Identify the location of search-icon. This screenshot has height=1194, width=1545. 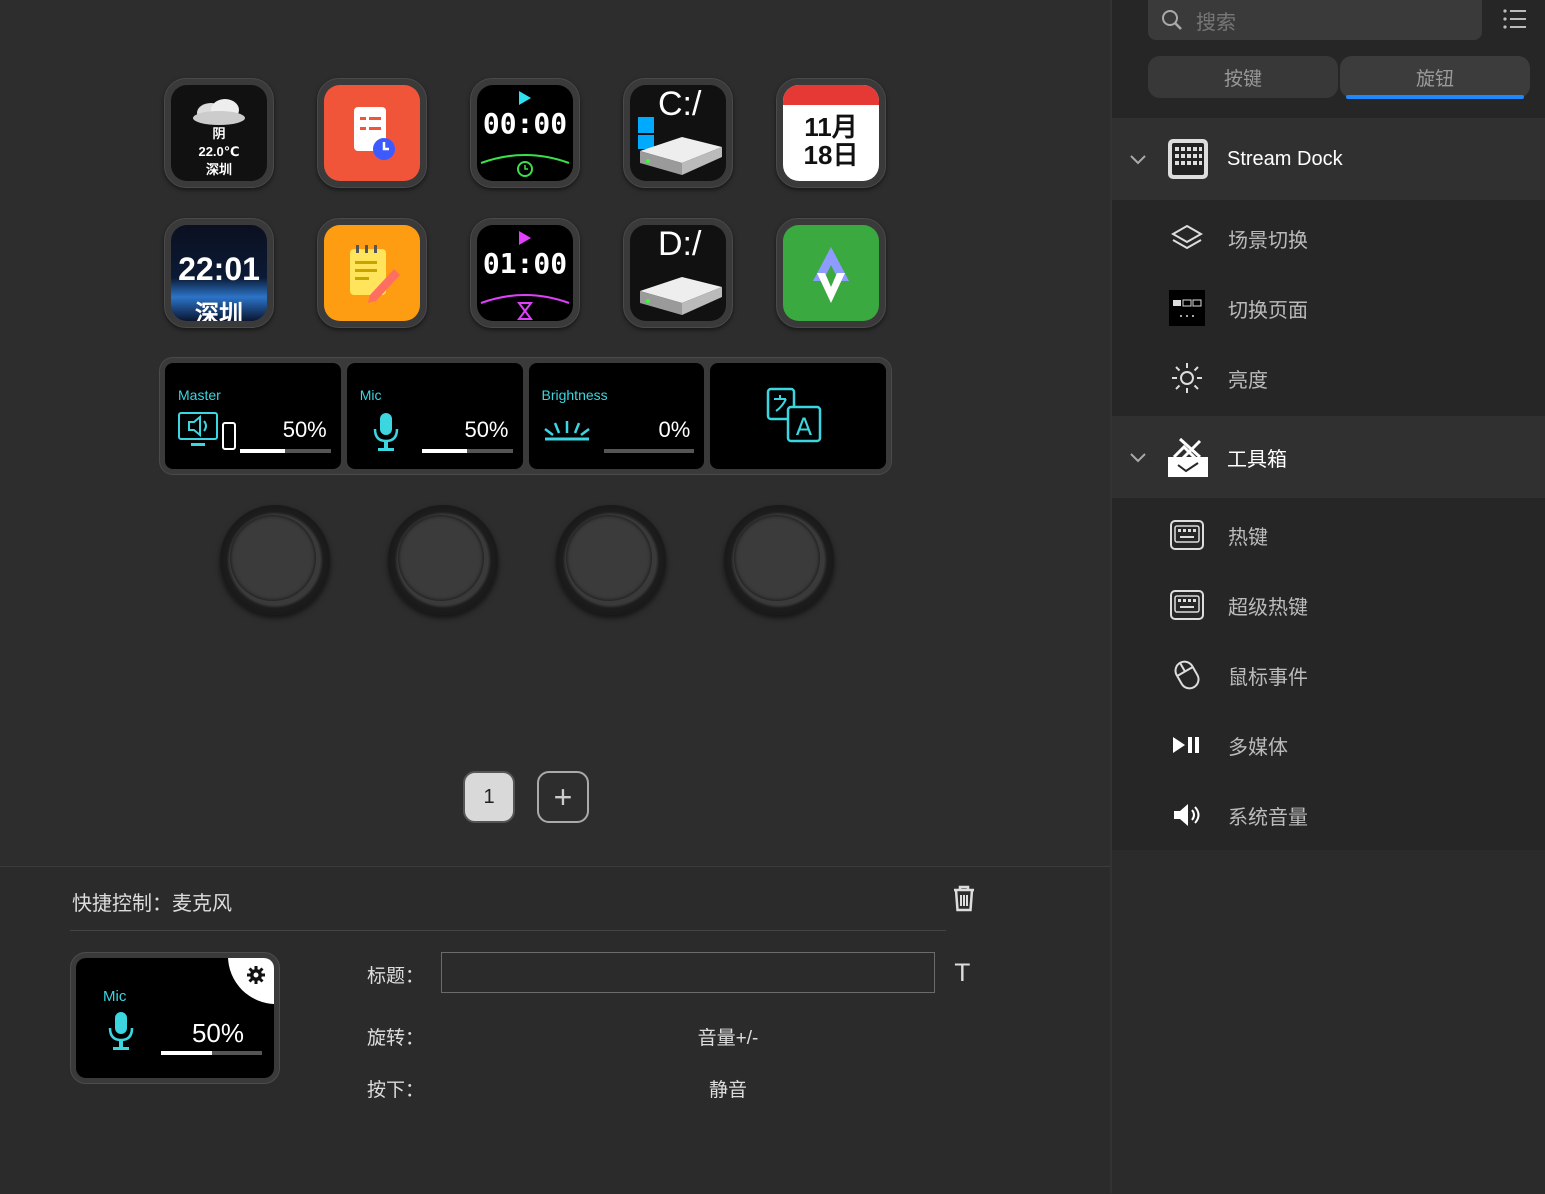
(1172, 20).